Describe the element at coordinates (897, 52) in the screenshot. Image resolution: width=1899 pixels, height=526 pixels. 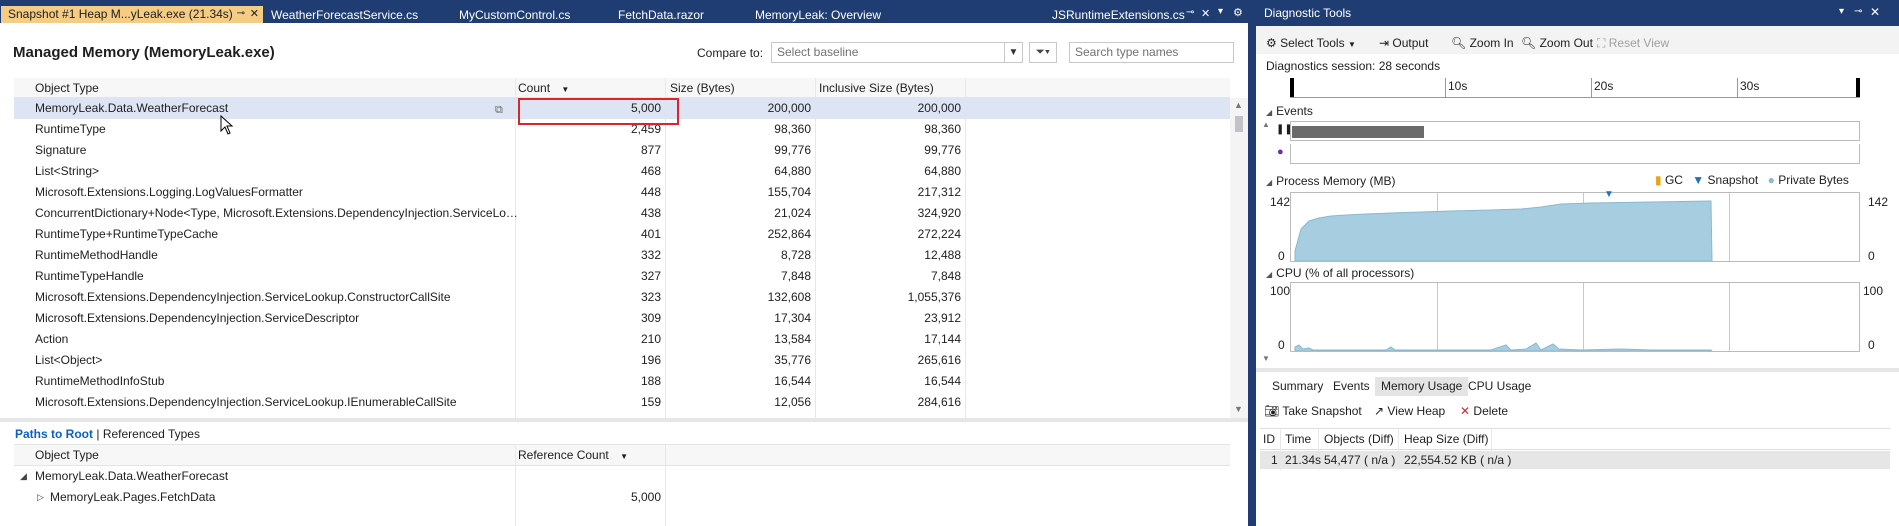
I see `baseline-select: Select baseline ▼` at that location.